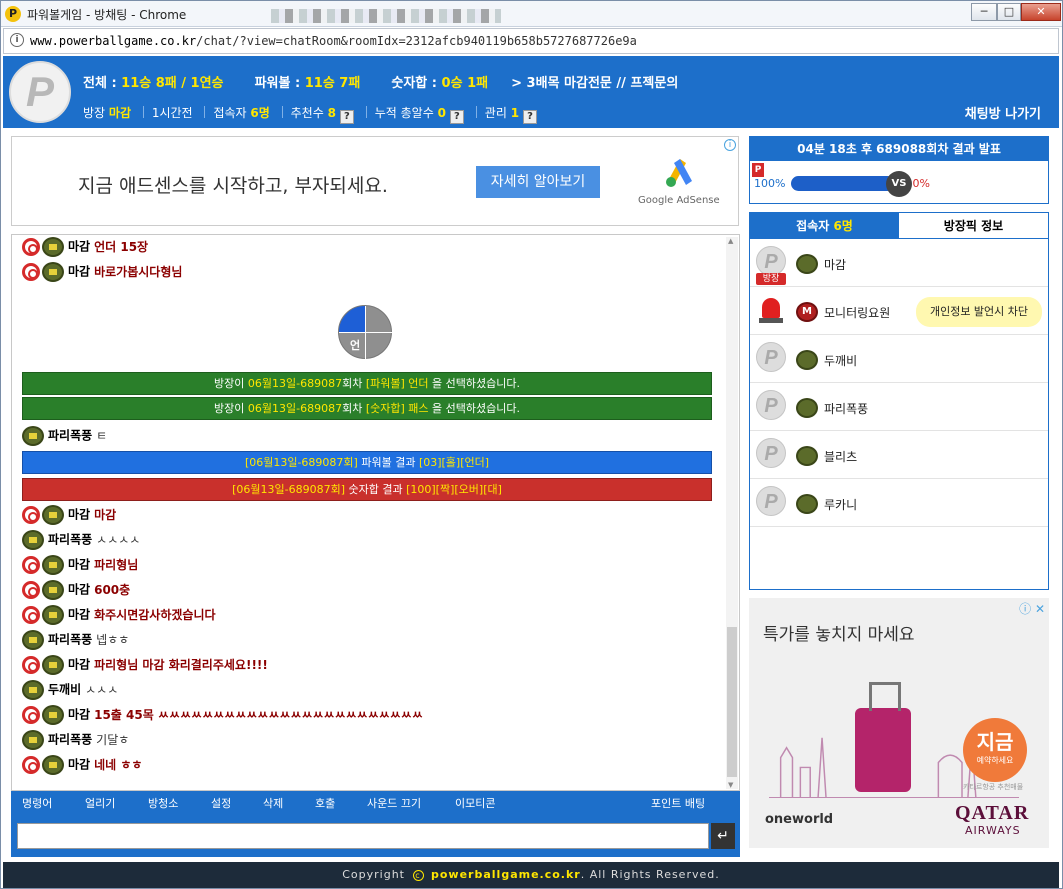  Describe the element at coordinates (94, 113) in the screenshot. I see `owner-label: 방장` at that location.